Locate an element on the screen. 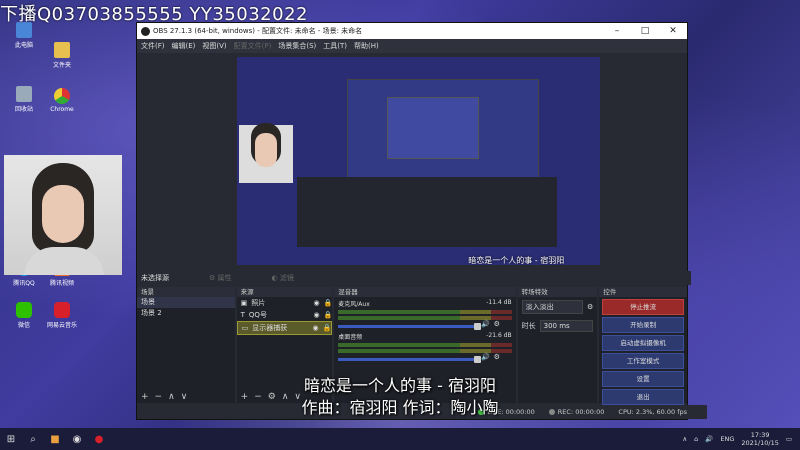  desktop-icon: 微信 is located at coordinates (24, 315).